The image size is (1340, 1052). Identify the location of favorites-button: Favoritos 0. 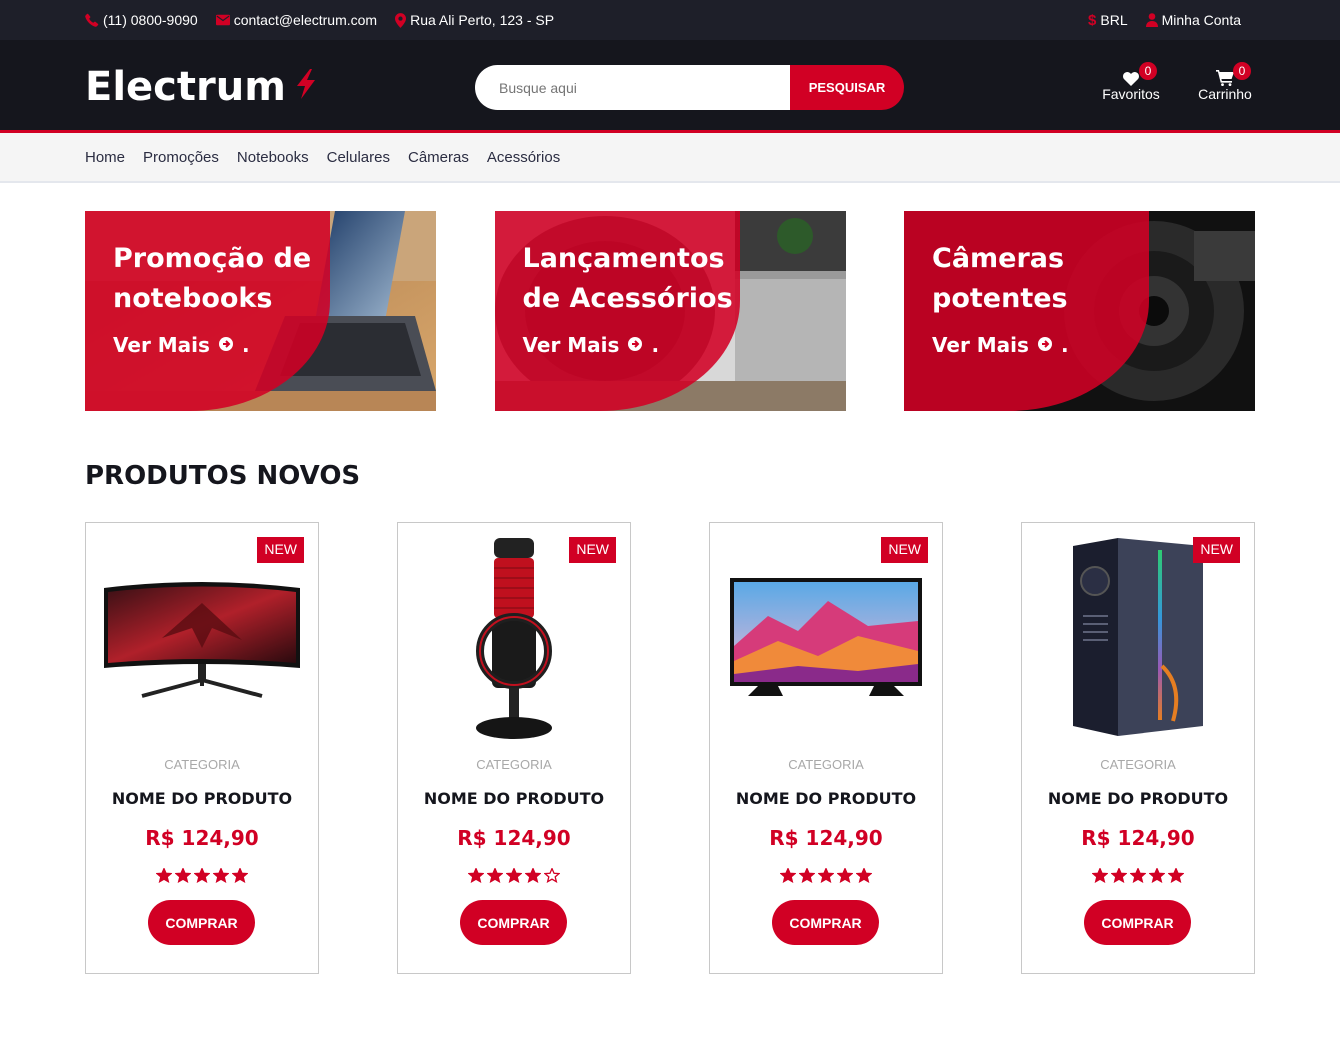
(1131, 82).